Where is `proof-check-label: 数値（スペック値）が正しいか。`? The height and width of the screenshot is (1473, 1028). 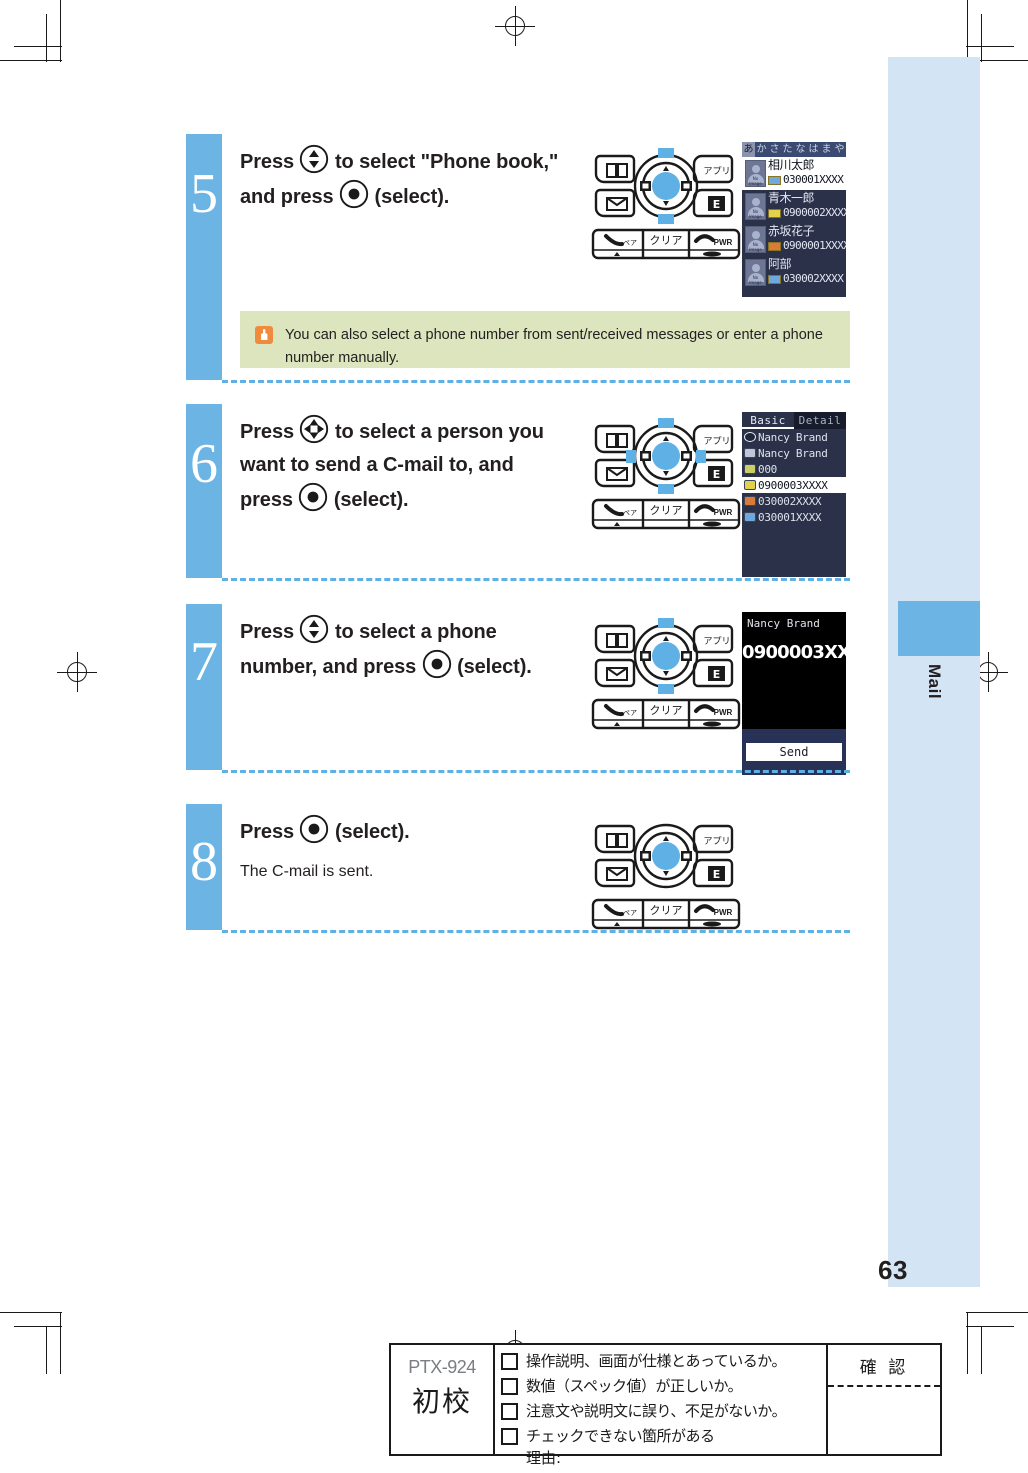
proof-check-label: 数値（スペック値）が正しいか。 is located at coordinates (634, 1386).